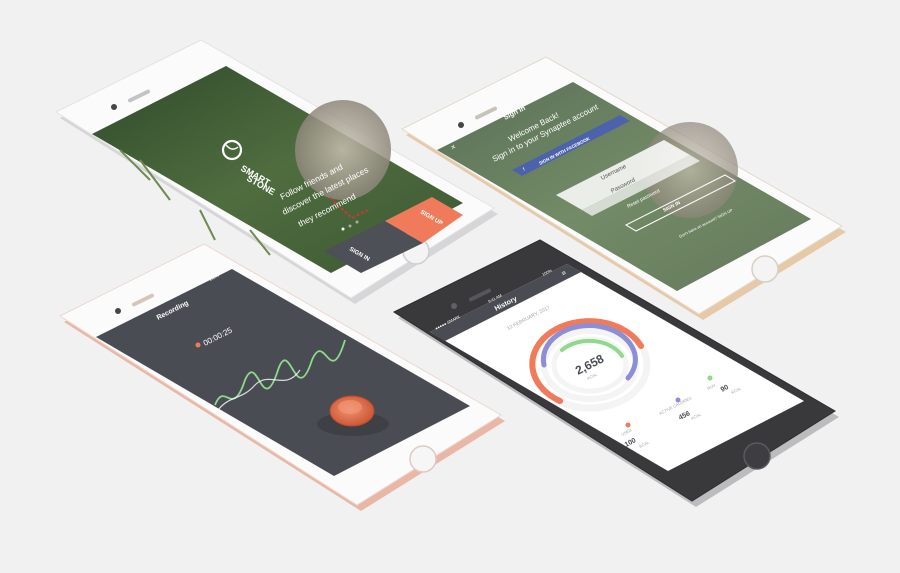 This screenshot has width=900, height=573. What do you see at coordinates (710, 378) in the screenshot?
I see `stat-dot-icon` at bounding box center [710, 378].